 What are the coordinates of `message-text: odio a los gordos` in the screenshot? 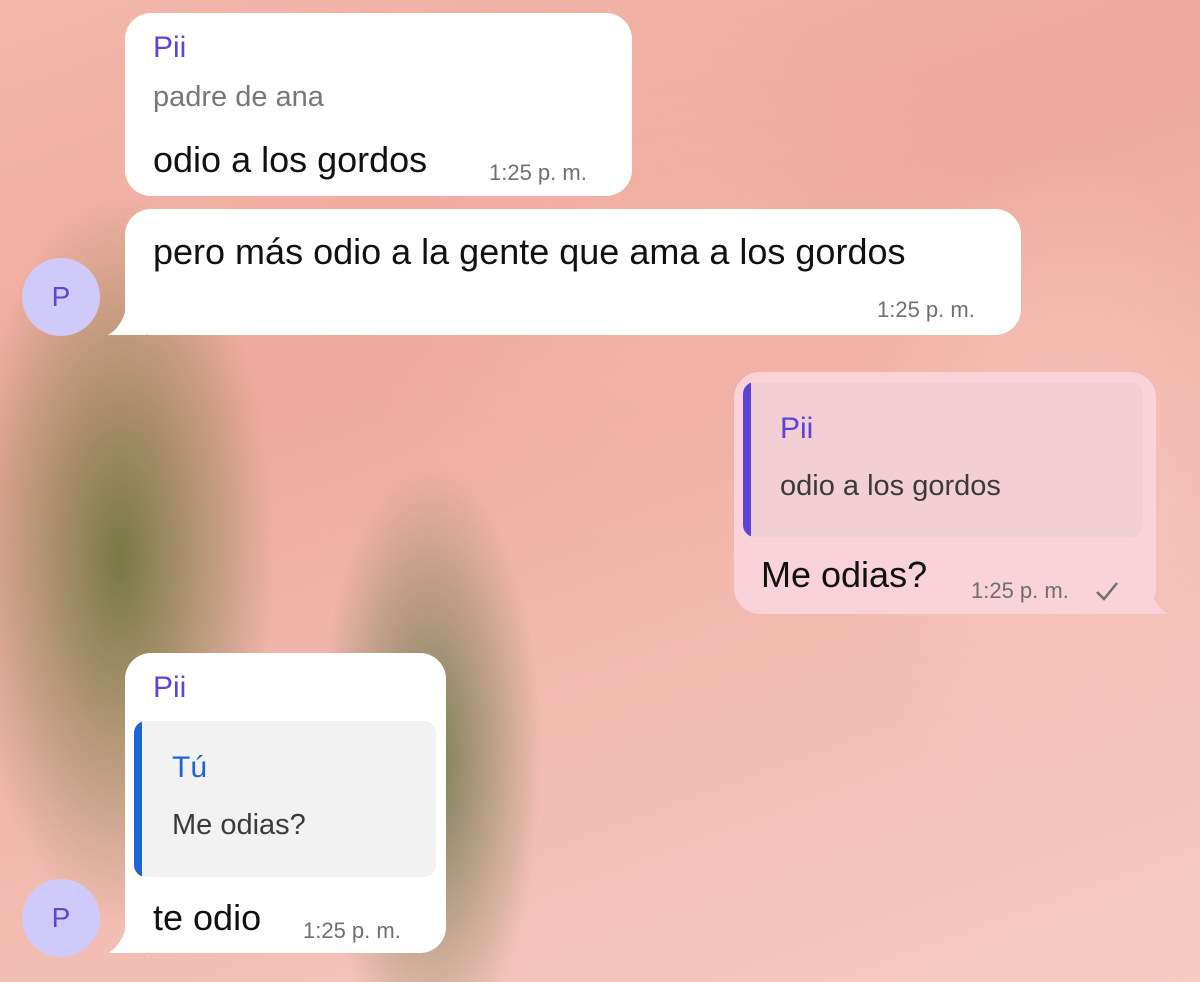 It's located at (290, 159).